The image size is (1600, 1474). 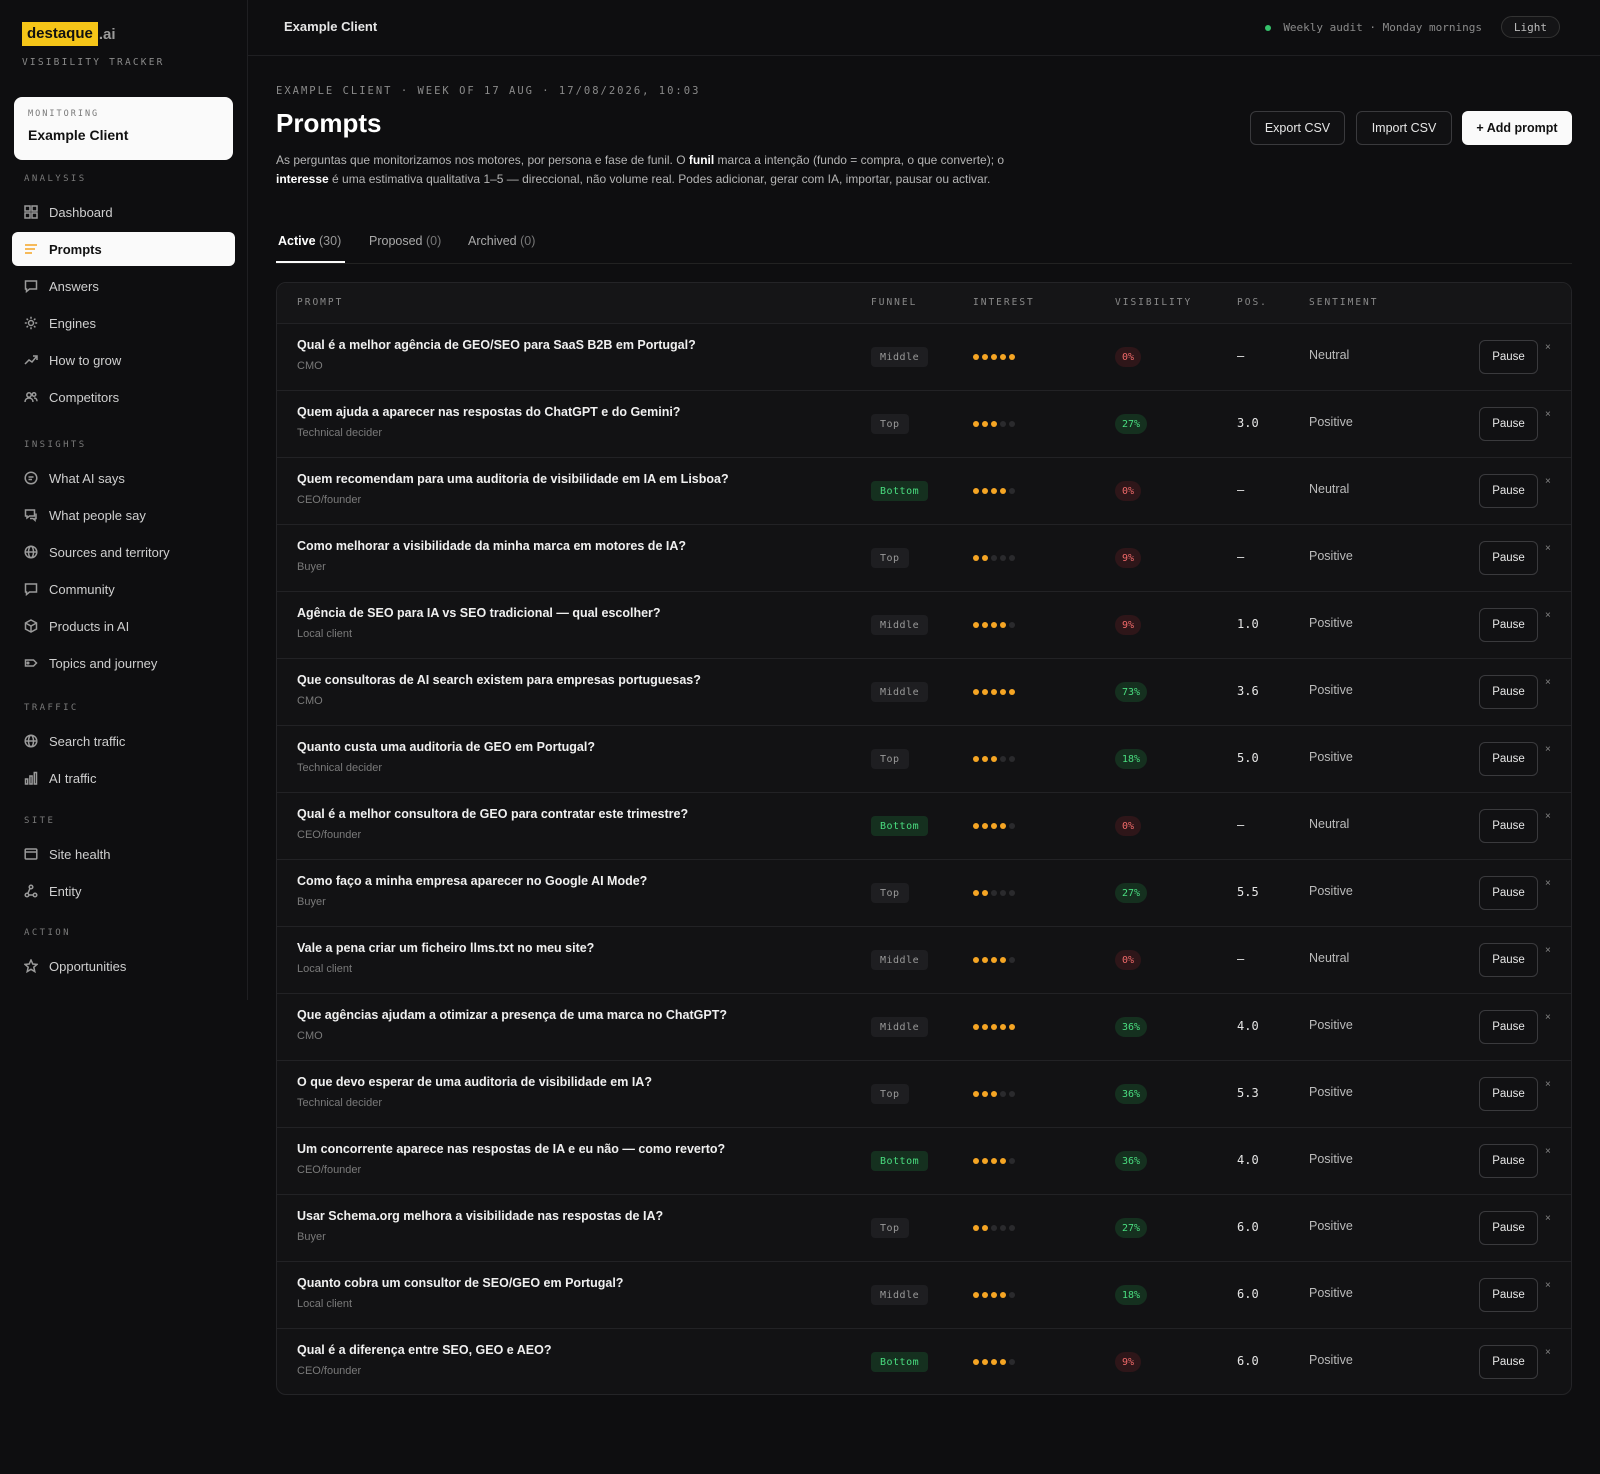 I want to click on visibility-badge: 36%, so click(x=1131, y=1027).